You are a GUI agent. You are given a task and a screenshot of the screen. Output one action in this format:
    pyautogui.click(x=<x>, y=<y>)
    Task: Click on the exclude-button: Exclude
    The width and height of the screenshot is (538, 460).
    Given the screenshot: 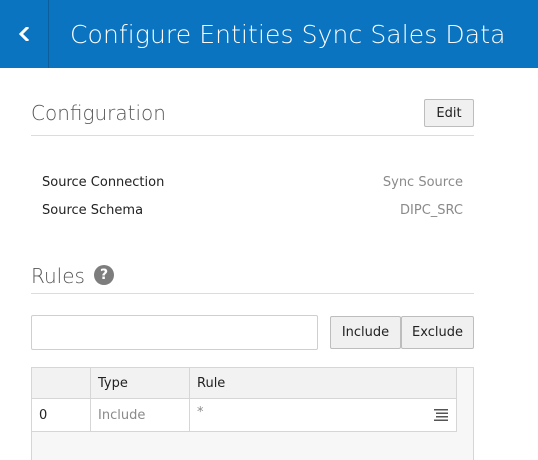 What is the action you would take?
    pyautogui.click(x=437, y=332)
    